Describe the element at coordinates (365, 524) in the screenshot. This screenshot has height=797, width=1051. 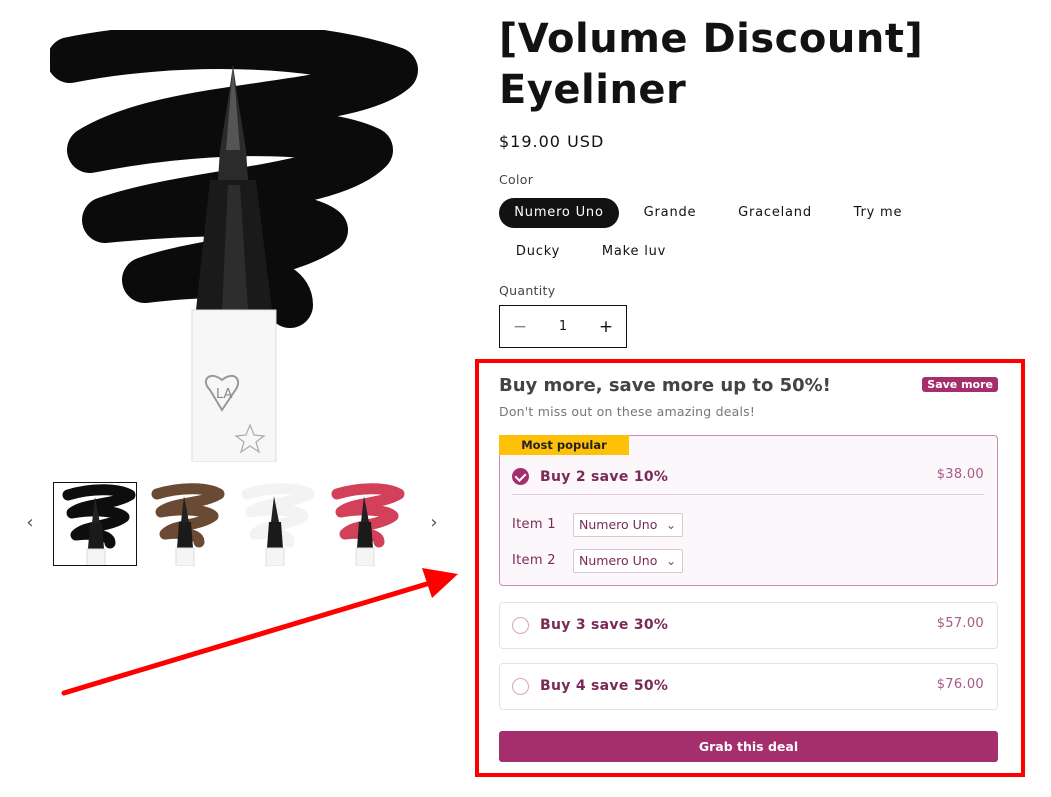
I see `thumbnail-red` at that location.